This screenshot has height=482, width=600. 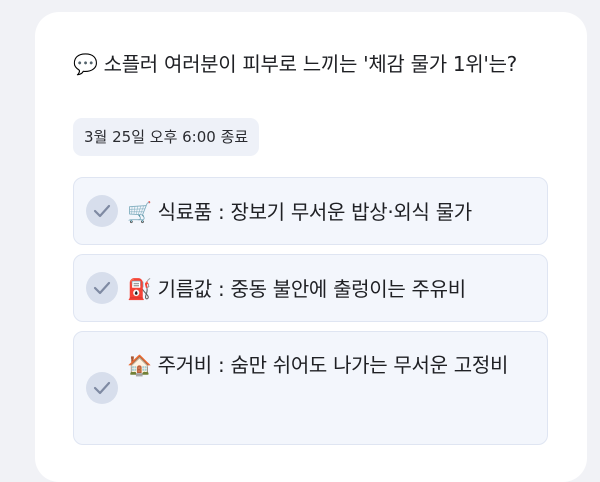 I want to click on option-text: ⛽ 기름값 : 중동 불안에 출렁이는 주유비, so click(x=329, y=289).